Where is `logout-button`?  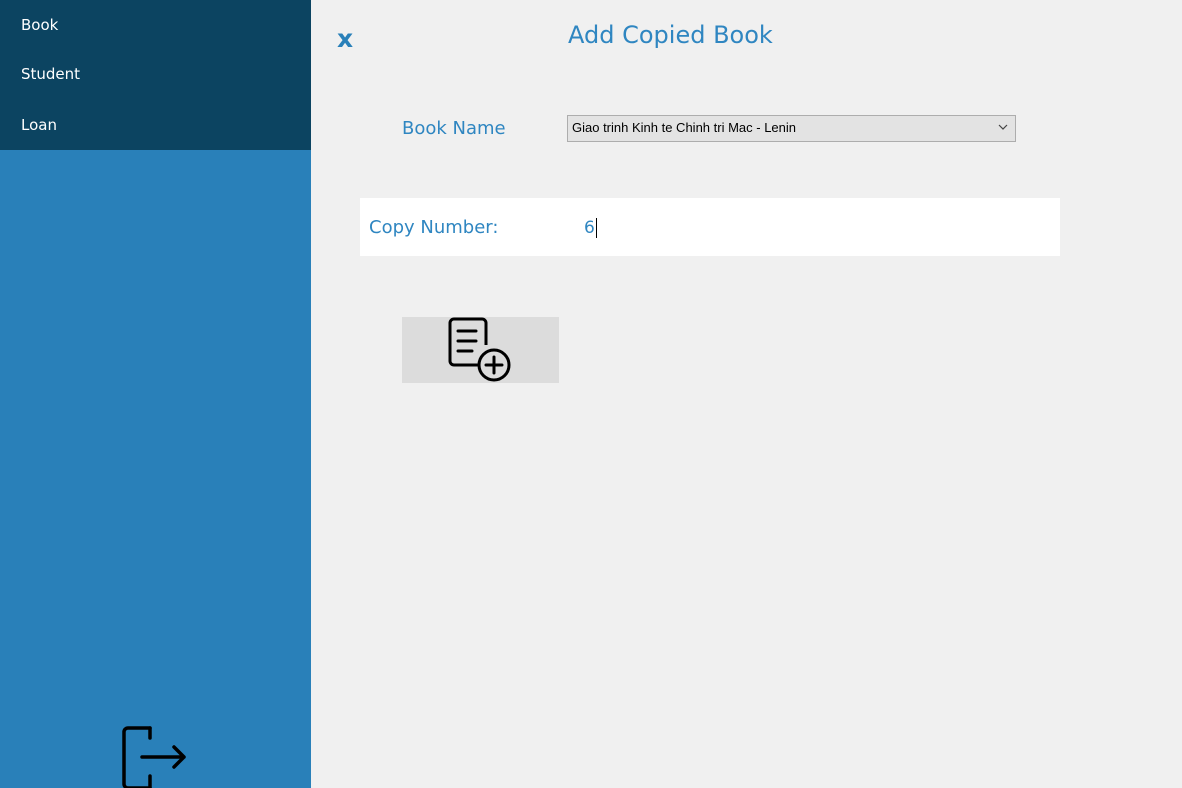 logout-button is located at coordinates (155, 755).